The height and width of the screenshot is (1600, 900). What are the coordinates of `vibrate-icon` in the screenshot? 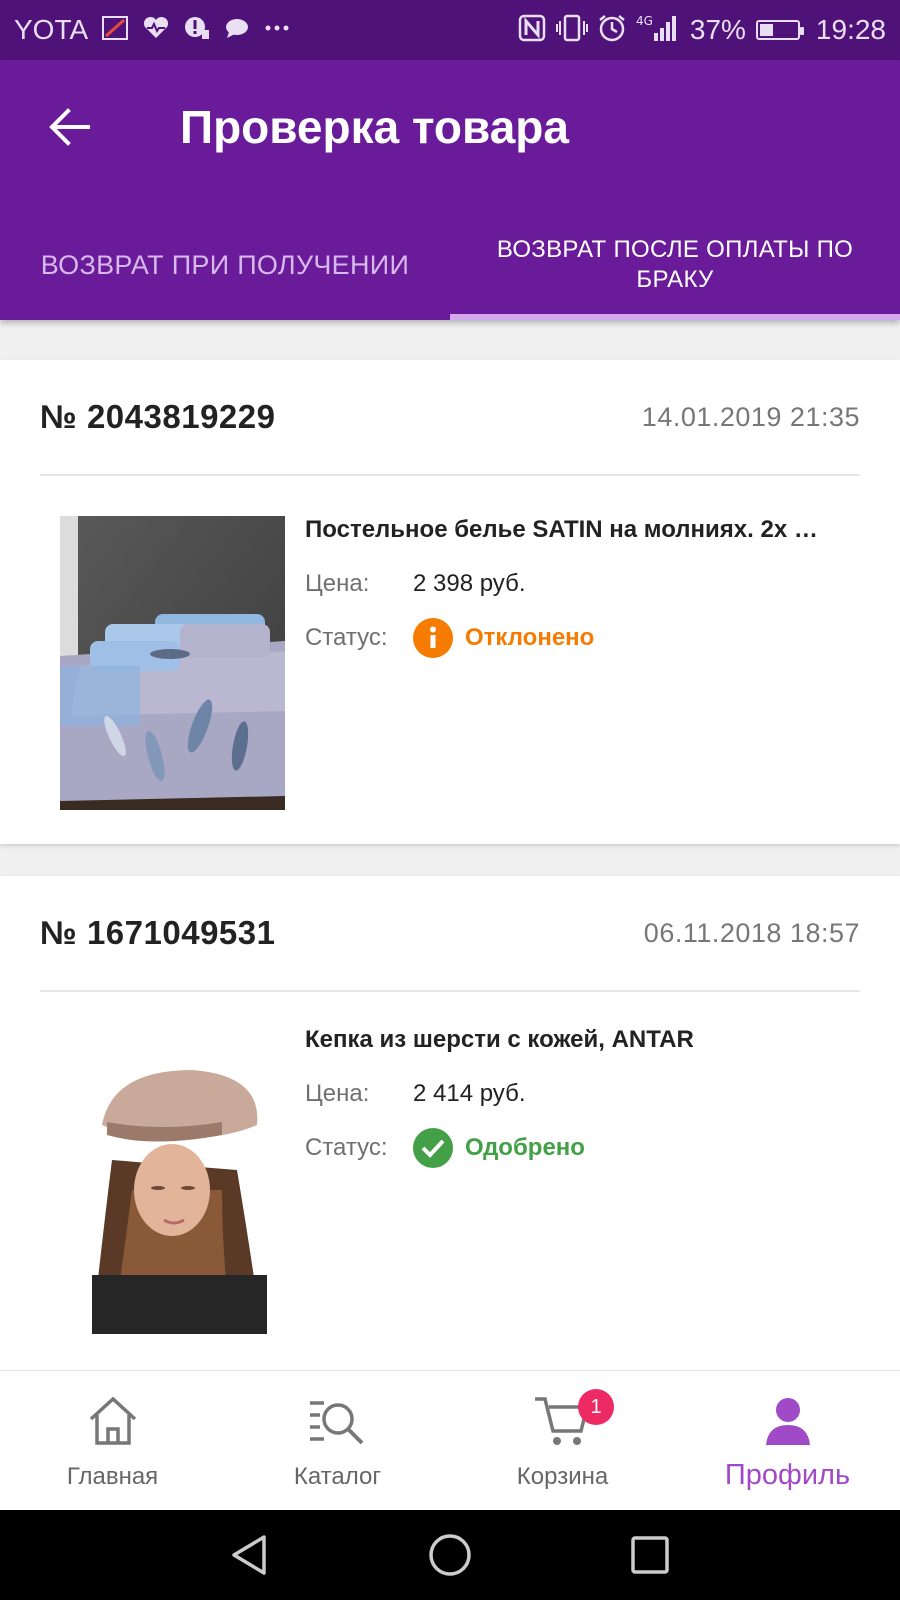 It's located at (571, 30).